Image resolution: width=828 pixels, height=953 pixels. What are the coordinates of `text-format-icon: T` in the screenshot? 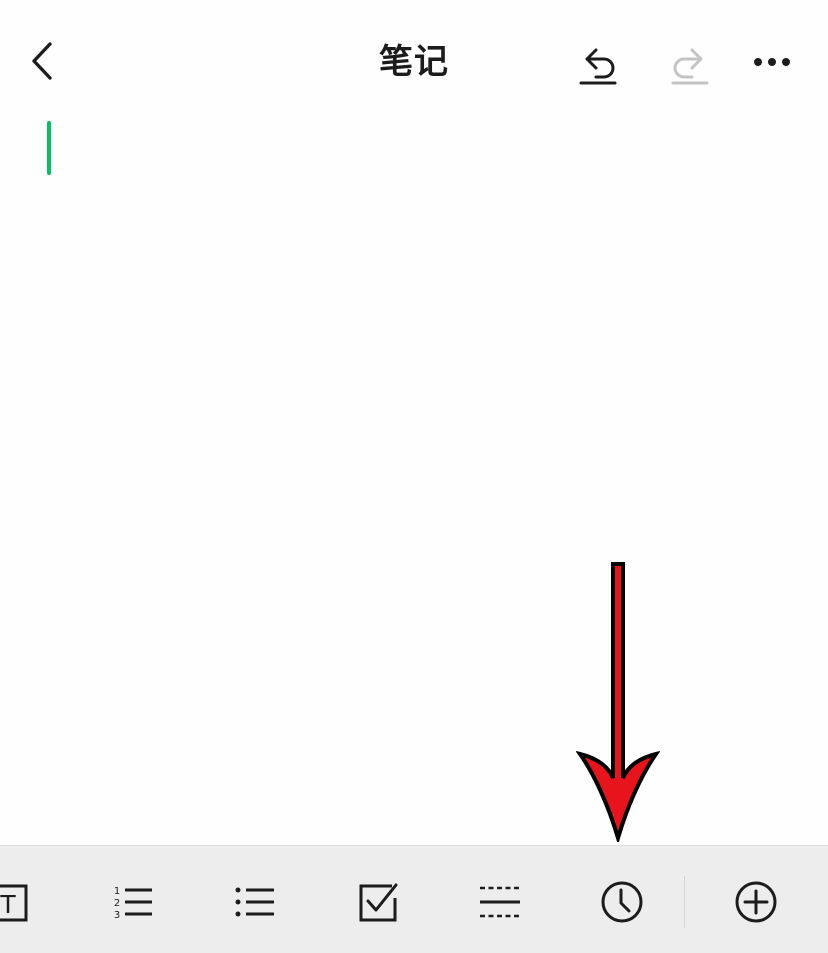 It's located at (14, 903).